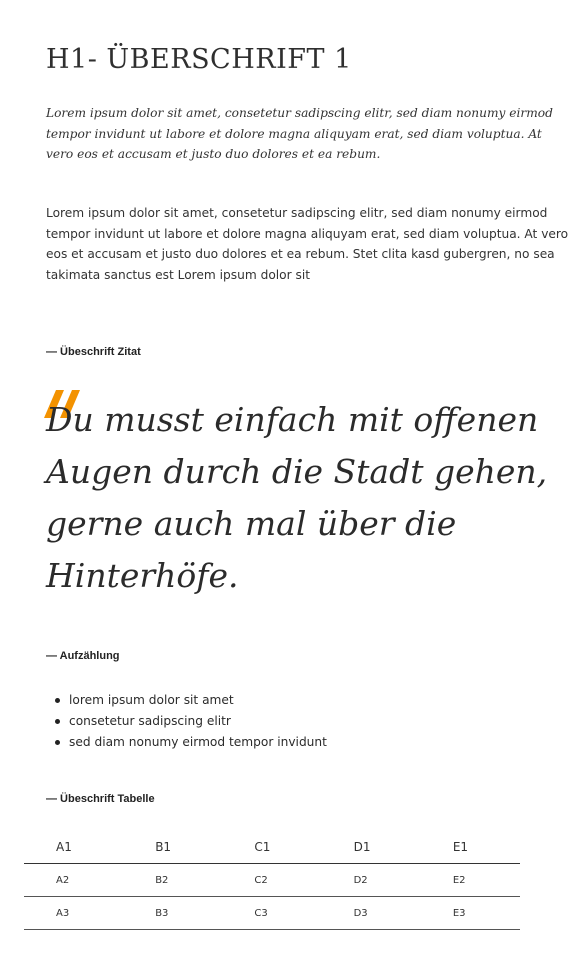 This screenshot has width=579, height=971. I want to click on table-cell: D2, so click(371, 880).